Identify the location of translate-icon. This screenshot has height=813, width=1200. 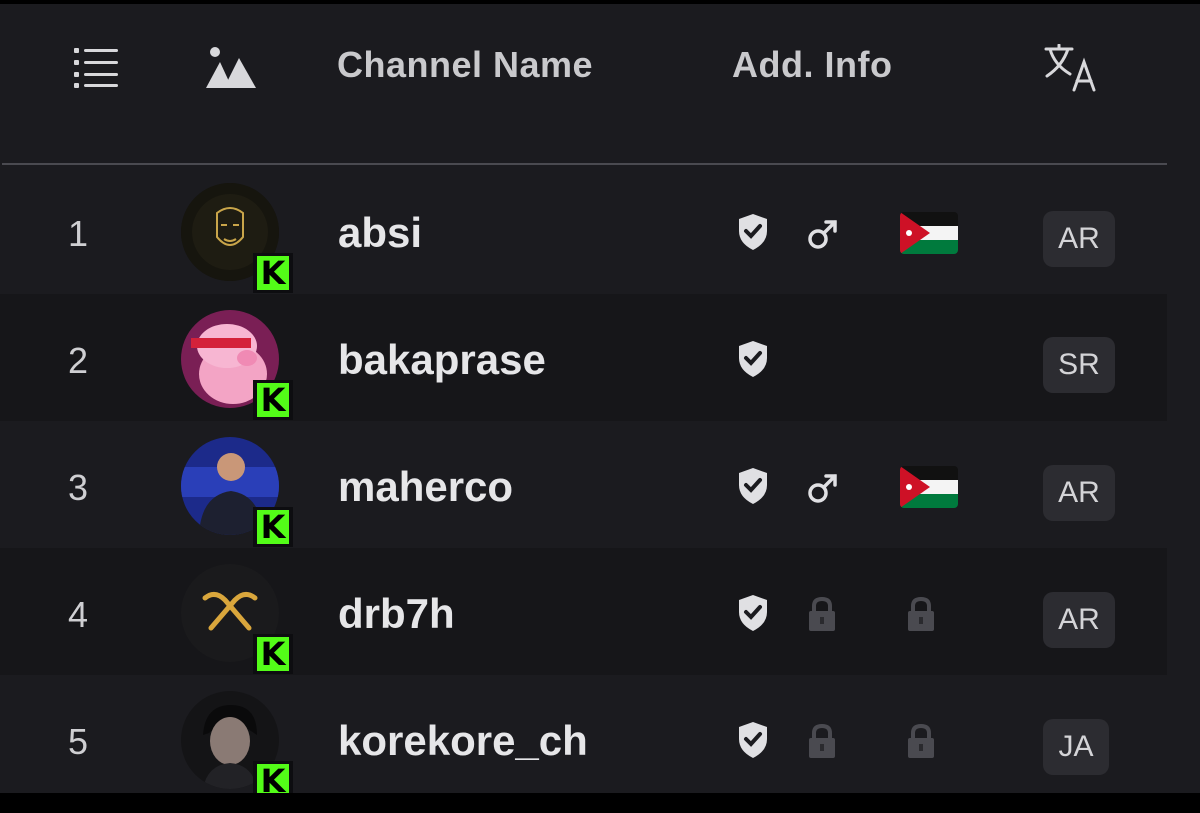
(1072, 70).